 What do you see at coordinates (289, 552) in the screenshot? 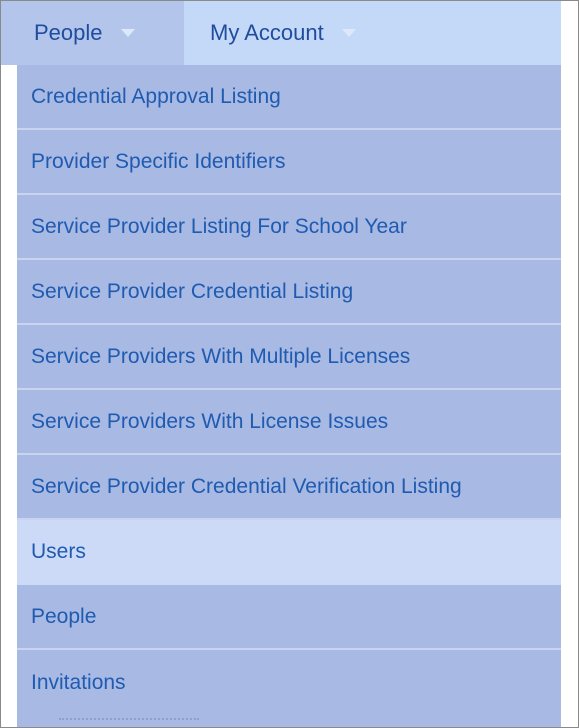
I see `menu-item-users: Users` at bounding box center [289, 552].